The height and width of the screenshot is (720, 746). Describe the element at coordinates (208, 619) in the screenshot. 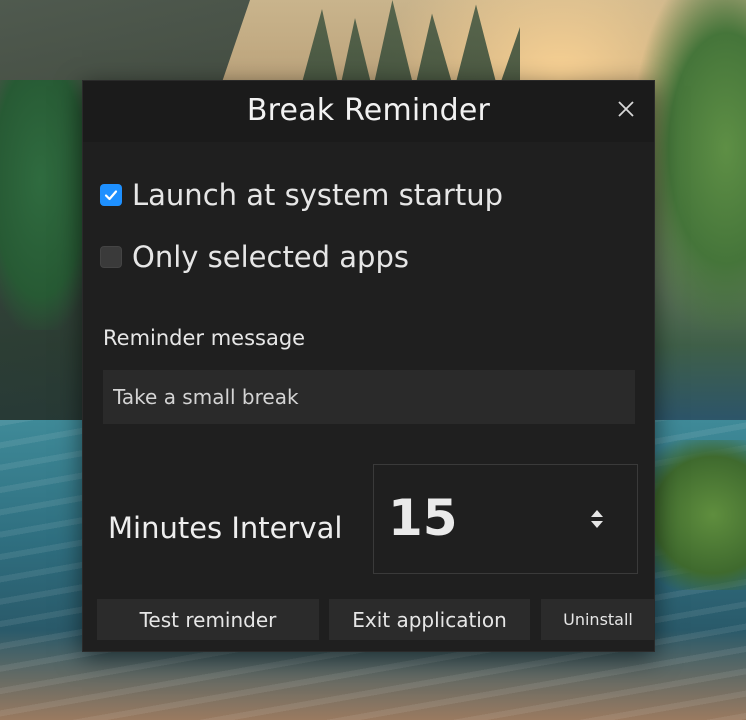

I see `test-reminder-button: Test reminder` at that location.